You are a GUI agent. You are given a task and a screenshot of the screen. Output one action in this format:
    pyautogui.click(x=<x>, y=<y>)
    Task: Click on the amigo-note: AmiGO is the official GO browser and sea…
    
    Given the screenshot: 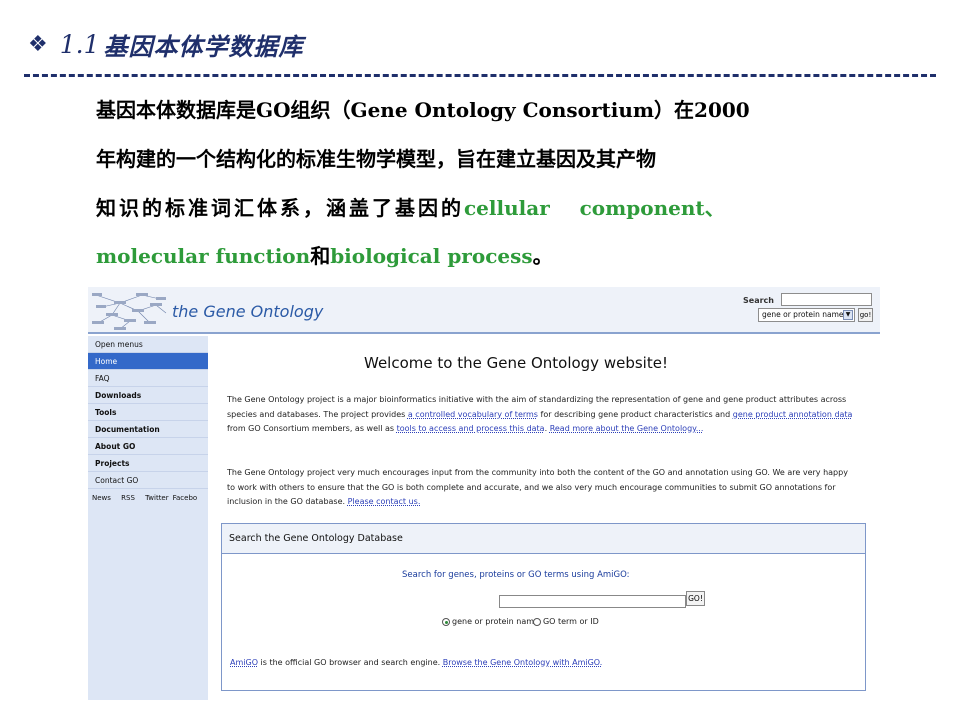 What is the action you would take?
    pyautogui.click(x=416, y=662)
    